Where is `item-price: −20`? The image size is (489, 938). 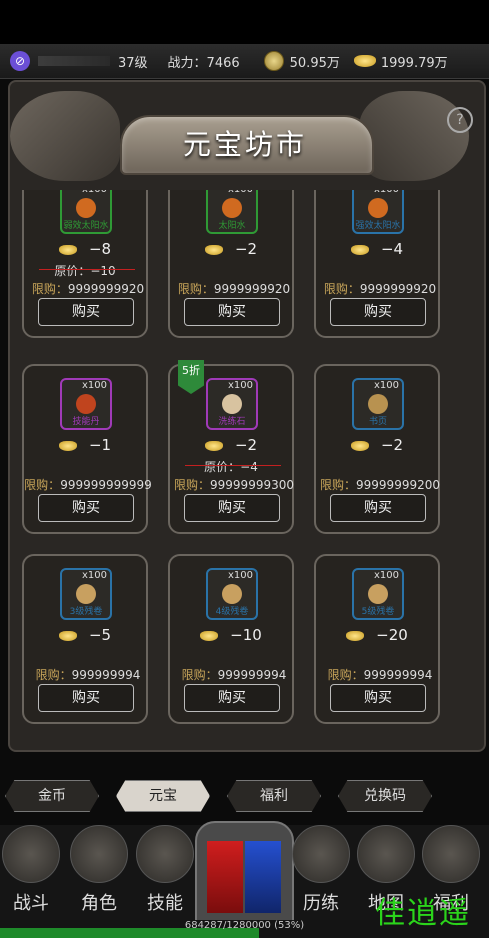
item-price: −20 is located at coordinates (377, 635).